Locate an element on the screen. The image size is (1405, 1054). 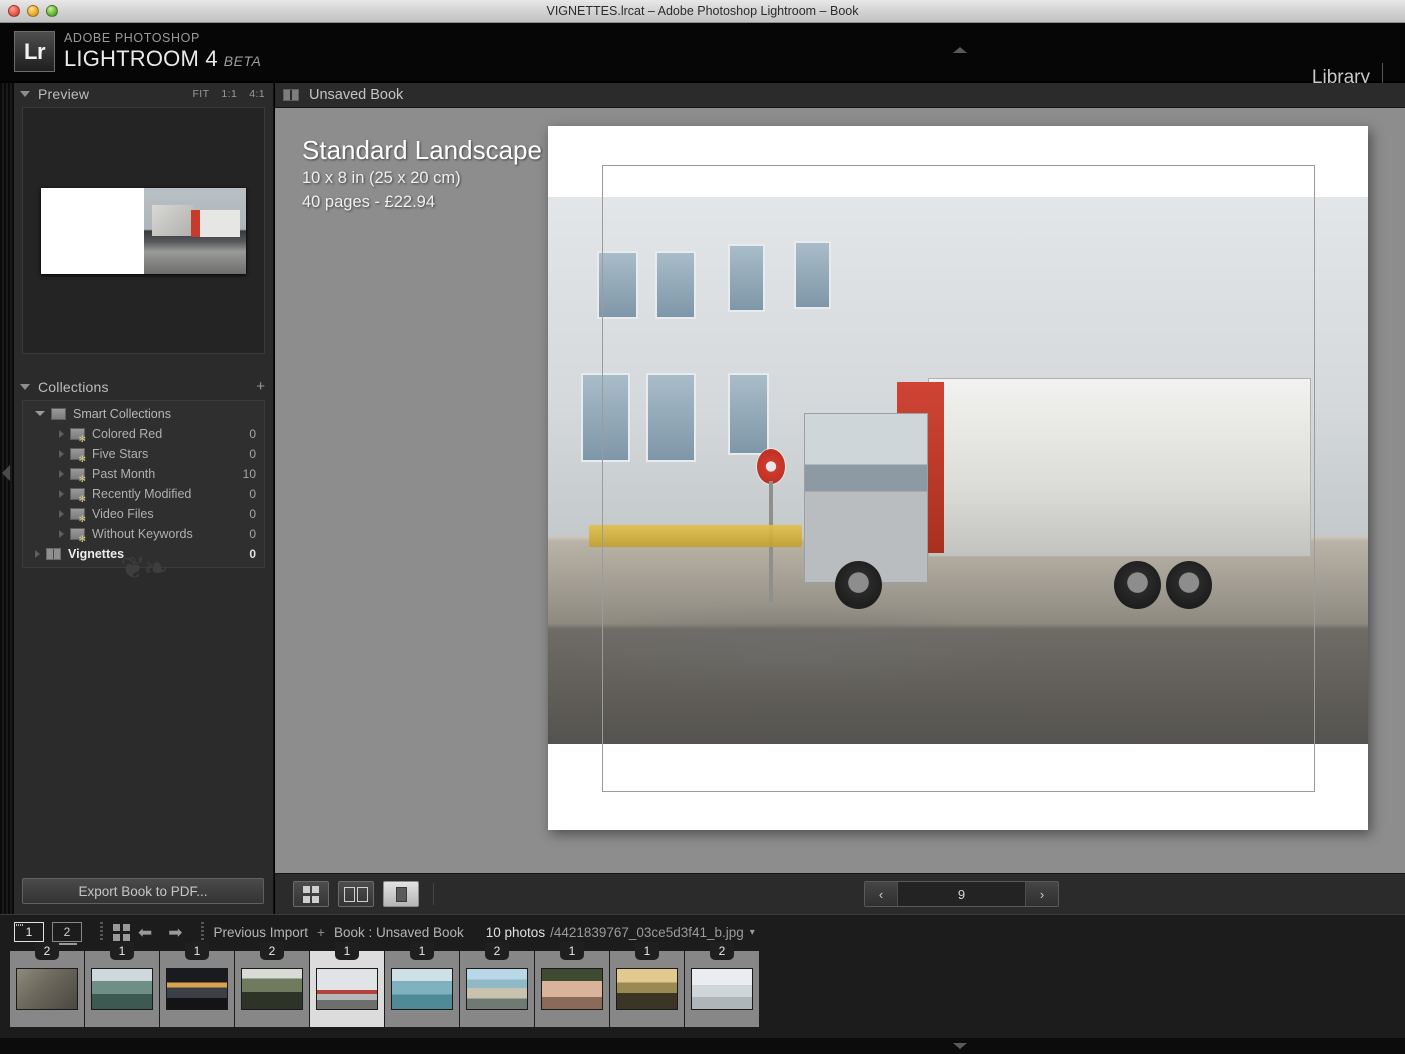
preview-page-left is located at coordinates (92, 230).